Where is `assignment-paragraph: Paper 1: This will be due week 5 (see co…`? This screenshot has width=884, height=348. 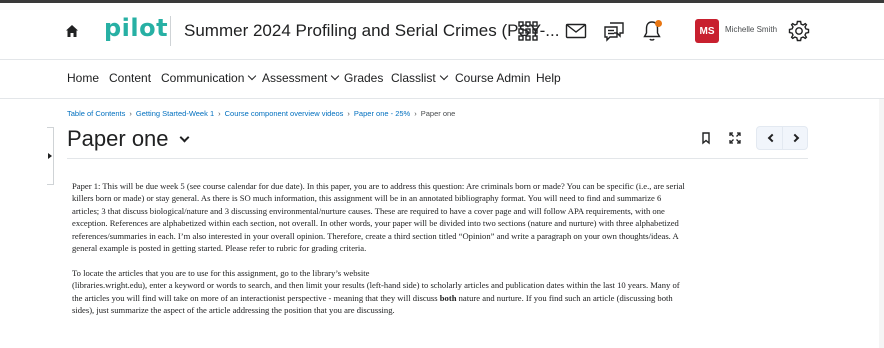 assignment-paragraph: Paper 1: This will be due week 5 (see co… is located at coordinates (378, 217).